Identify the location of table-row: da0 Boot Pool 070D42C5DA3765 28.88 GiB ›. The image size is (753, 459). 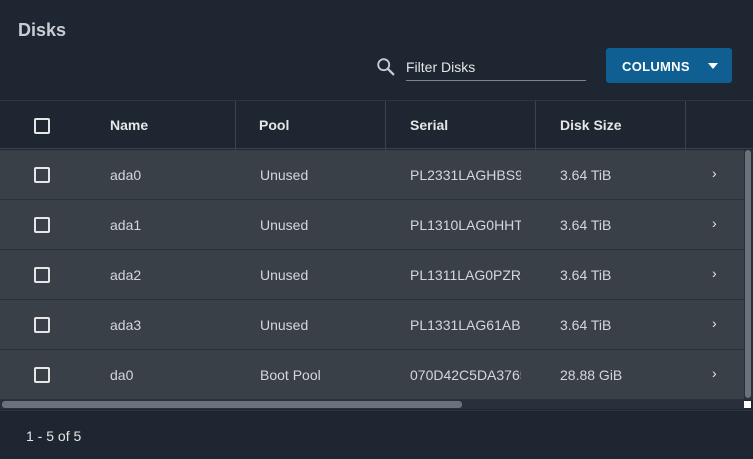
(372, 375).